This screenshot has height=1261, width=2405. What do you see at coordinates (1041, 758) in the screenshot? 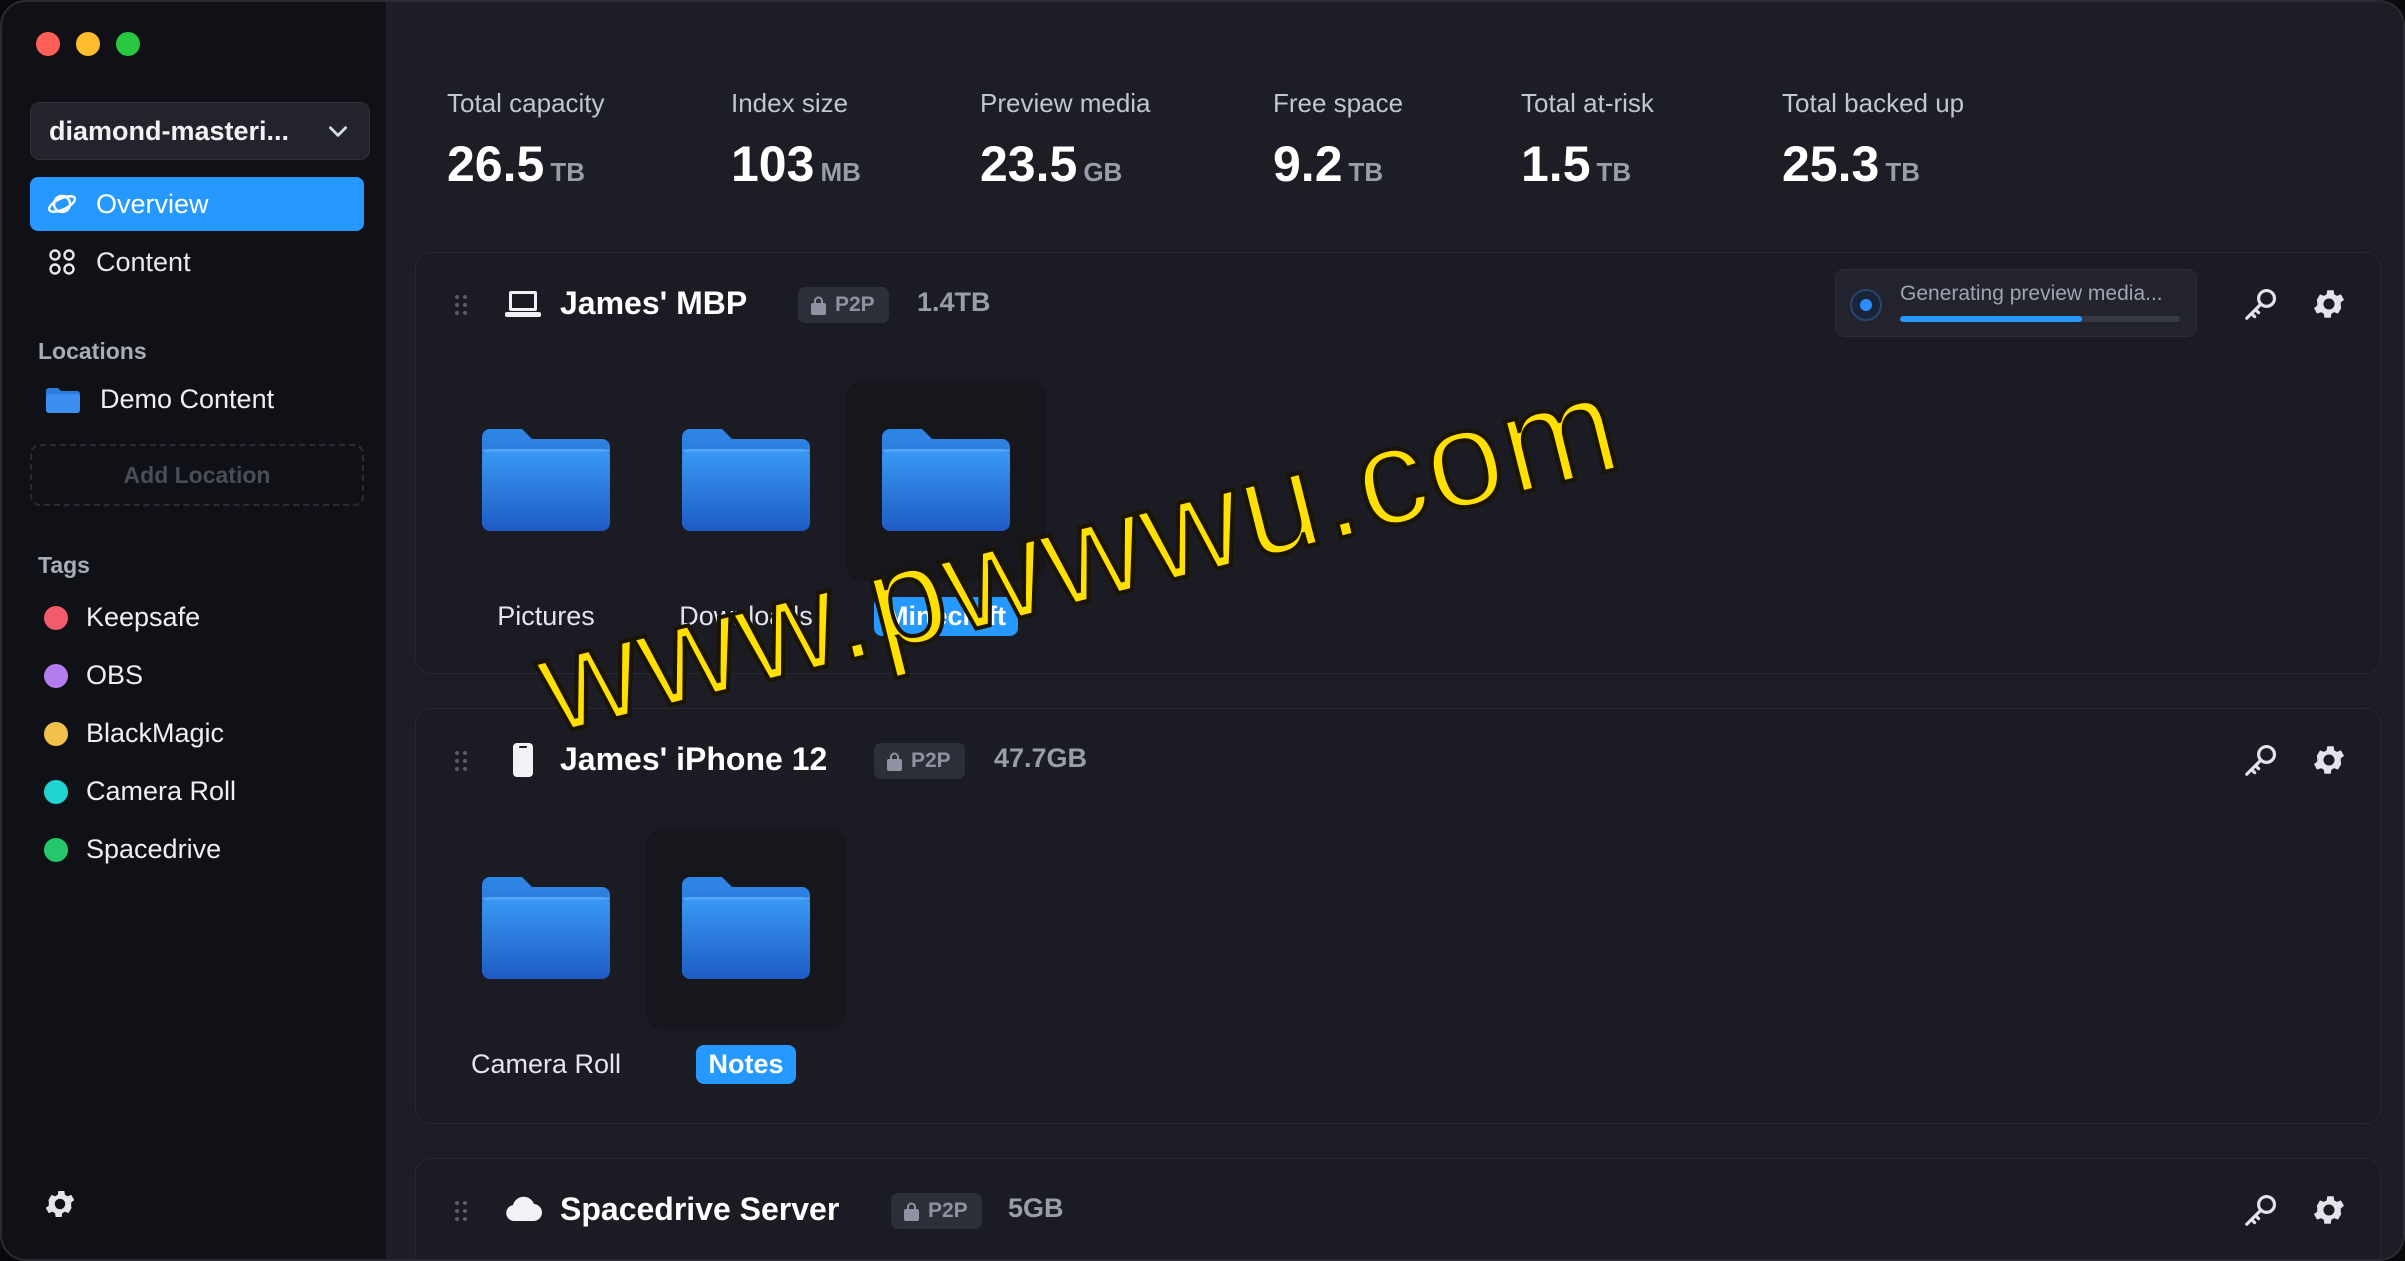
I see `device-size: 47.7GB` at bounding box center [1041, 758].